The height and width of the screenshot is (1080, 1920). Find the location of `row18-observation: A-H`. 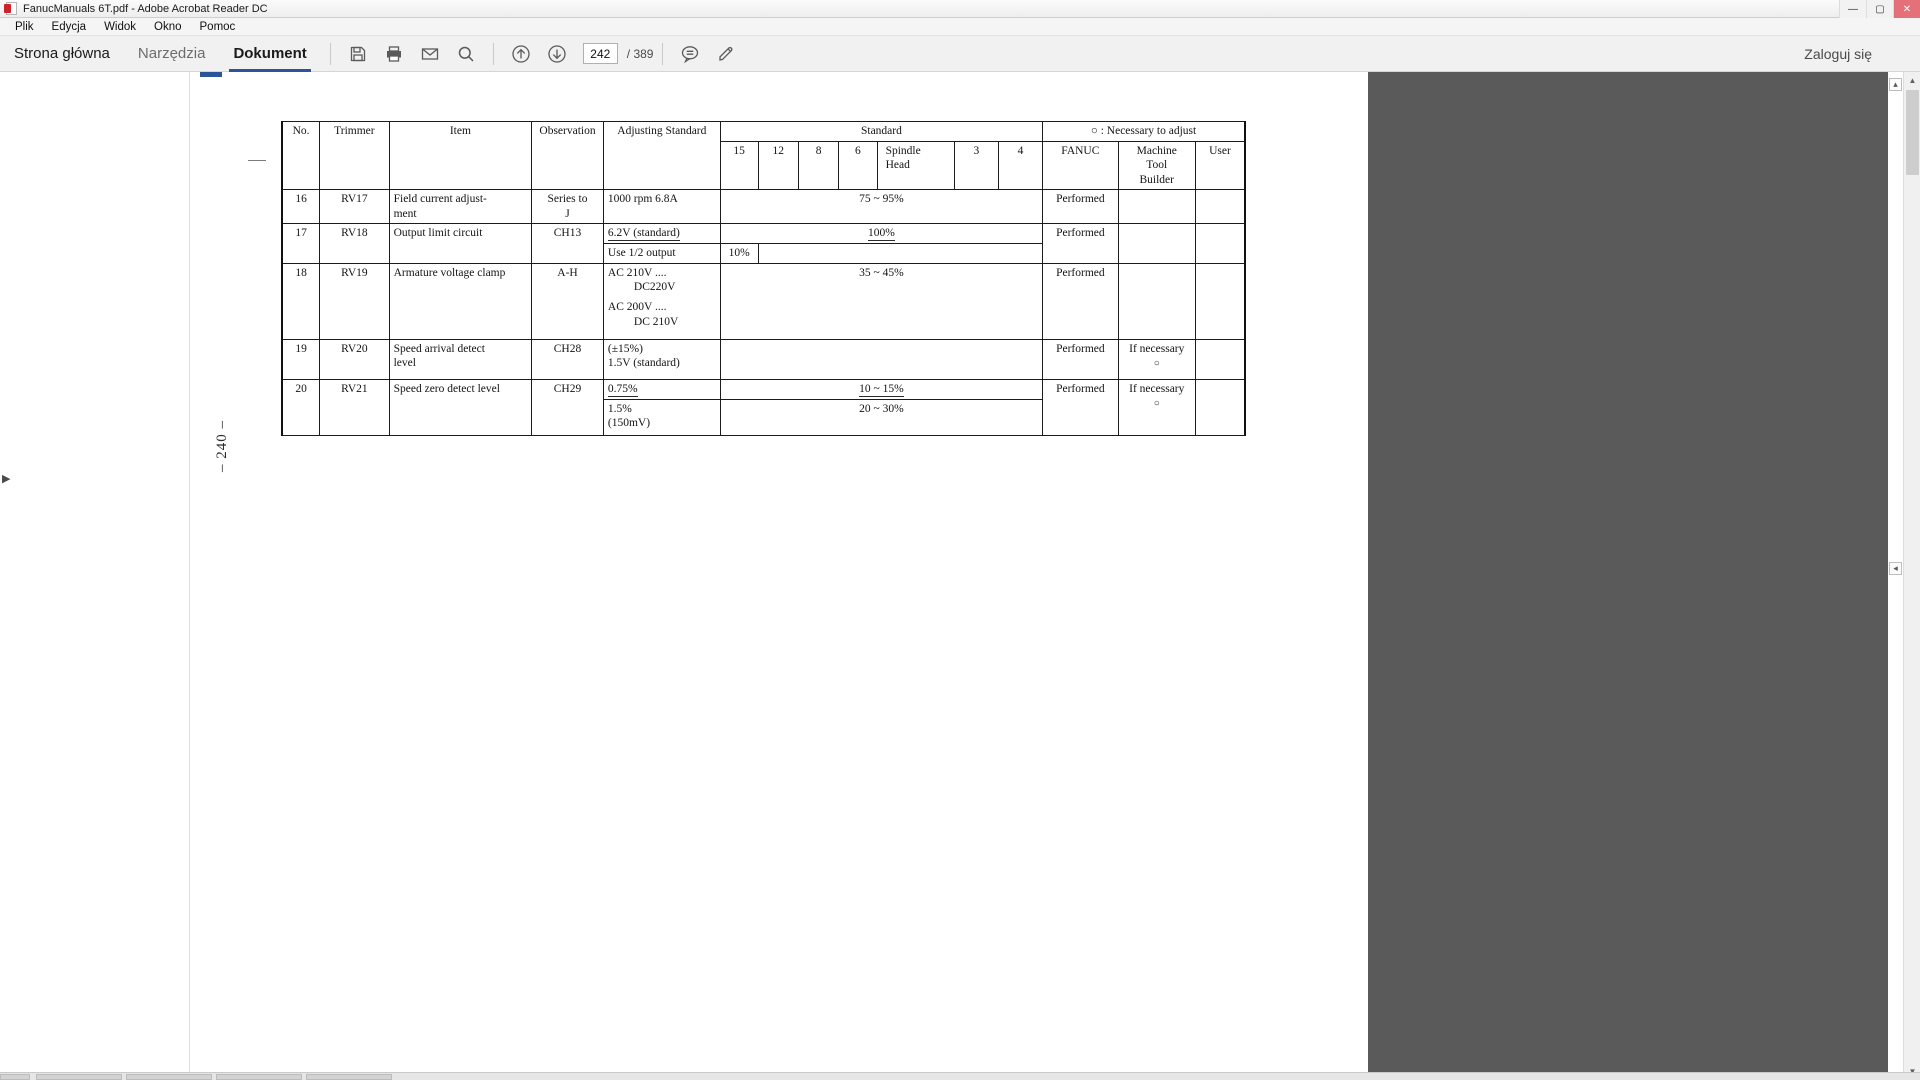

row18-observation: A-H is located at coordinates (567, 301).